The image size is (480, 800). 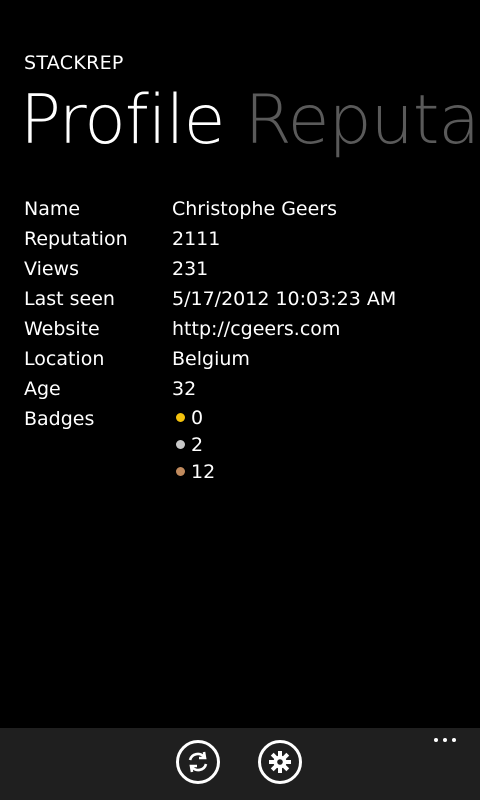 I want to click on more-icon, so click(x=445, y=740).